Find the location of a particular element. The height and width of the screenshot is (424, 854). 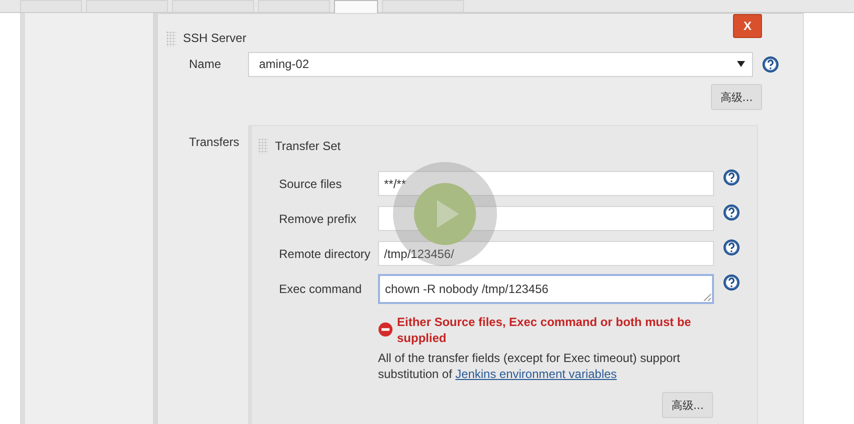

field-label: Remote directory is located at coordinates (325, 253).